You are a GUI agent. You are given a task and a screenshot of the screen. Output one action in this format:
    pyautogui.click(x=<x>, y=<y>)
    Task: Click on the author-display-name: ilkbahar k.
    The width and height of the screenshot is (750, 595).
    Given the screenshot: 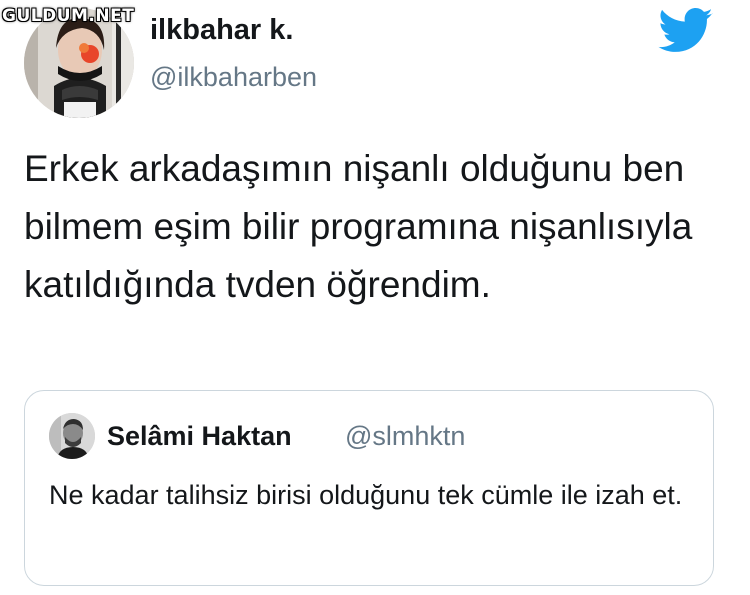 What is the action you would take?
    pyautogui.click(x=221, y=30)
    